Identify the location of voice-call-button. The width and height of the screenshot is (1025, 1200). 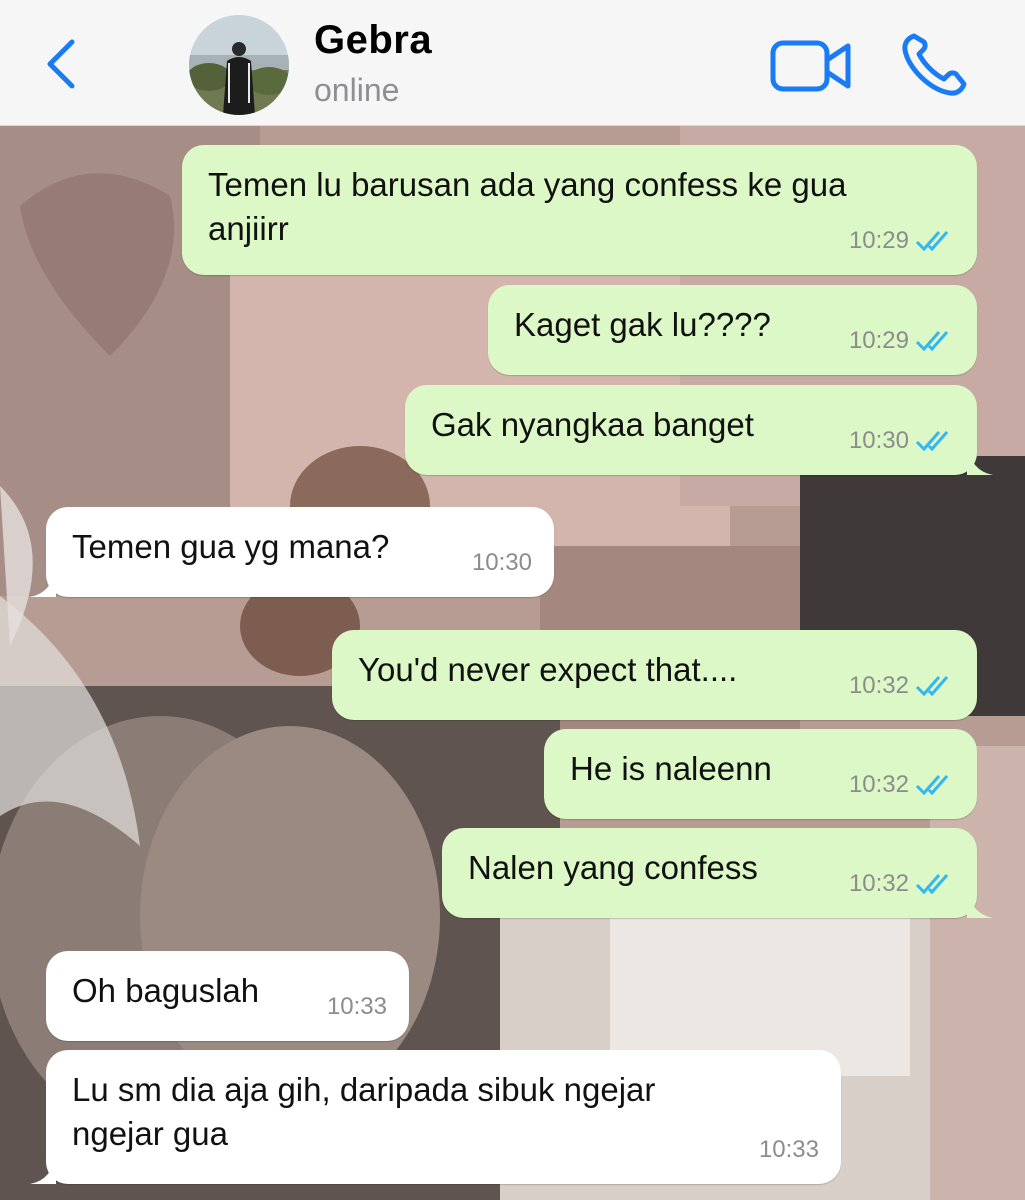
(936, 65).